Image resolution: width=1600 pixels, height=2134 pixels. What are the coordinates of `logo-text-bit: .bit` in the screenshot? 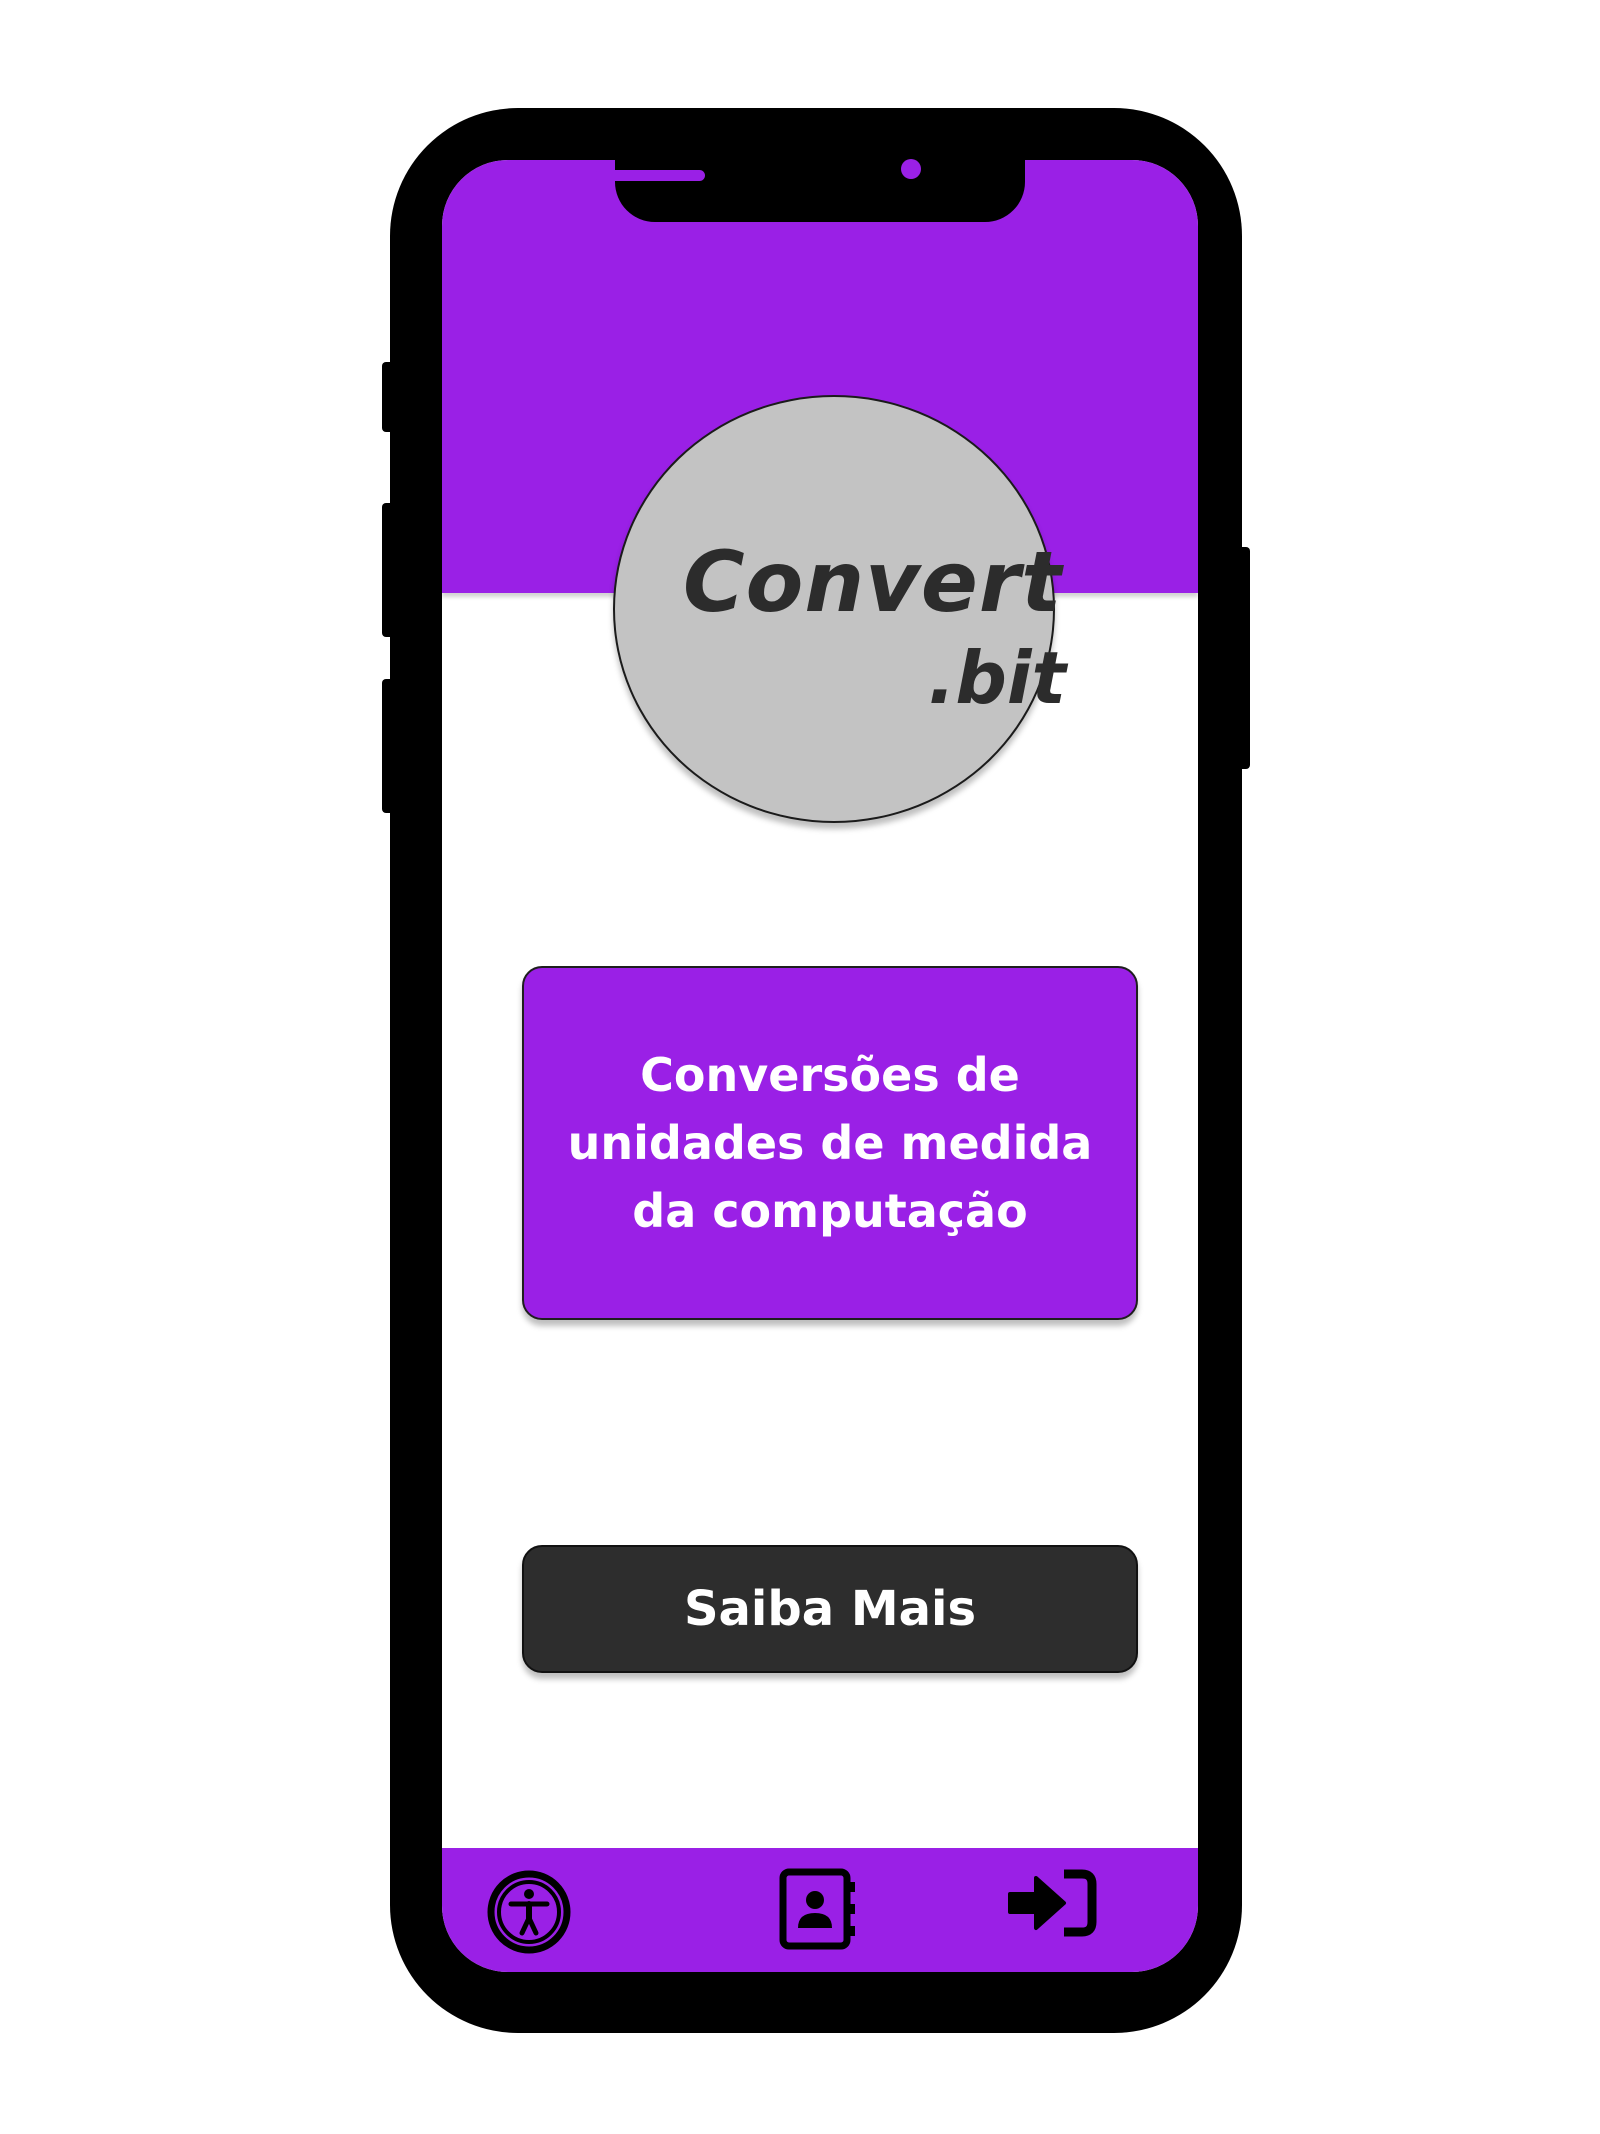 It's located at (997, 678).